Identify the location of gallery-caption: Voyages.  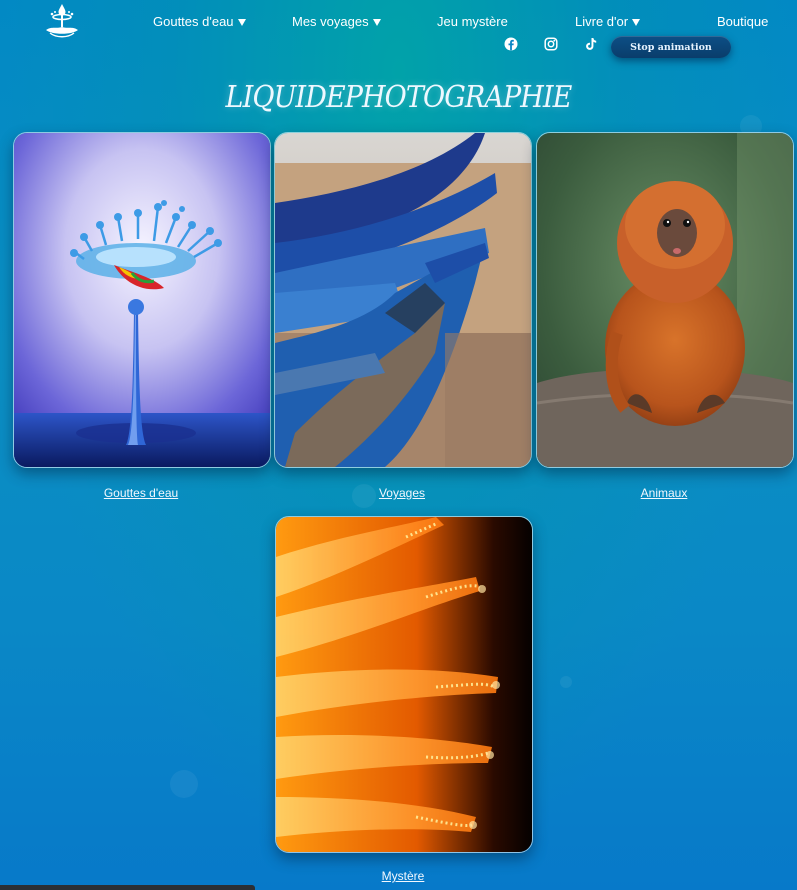
(402, 493).